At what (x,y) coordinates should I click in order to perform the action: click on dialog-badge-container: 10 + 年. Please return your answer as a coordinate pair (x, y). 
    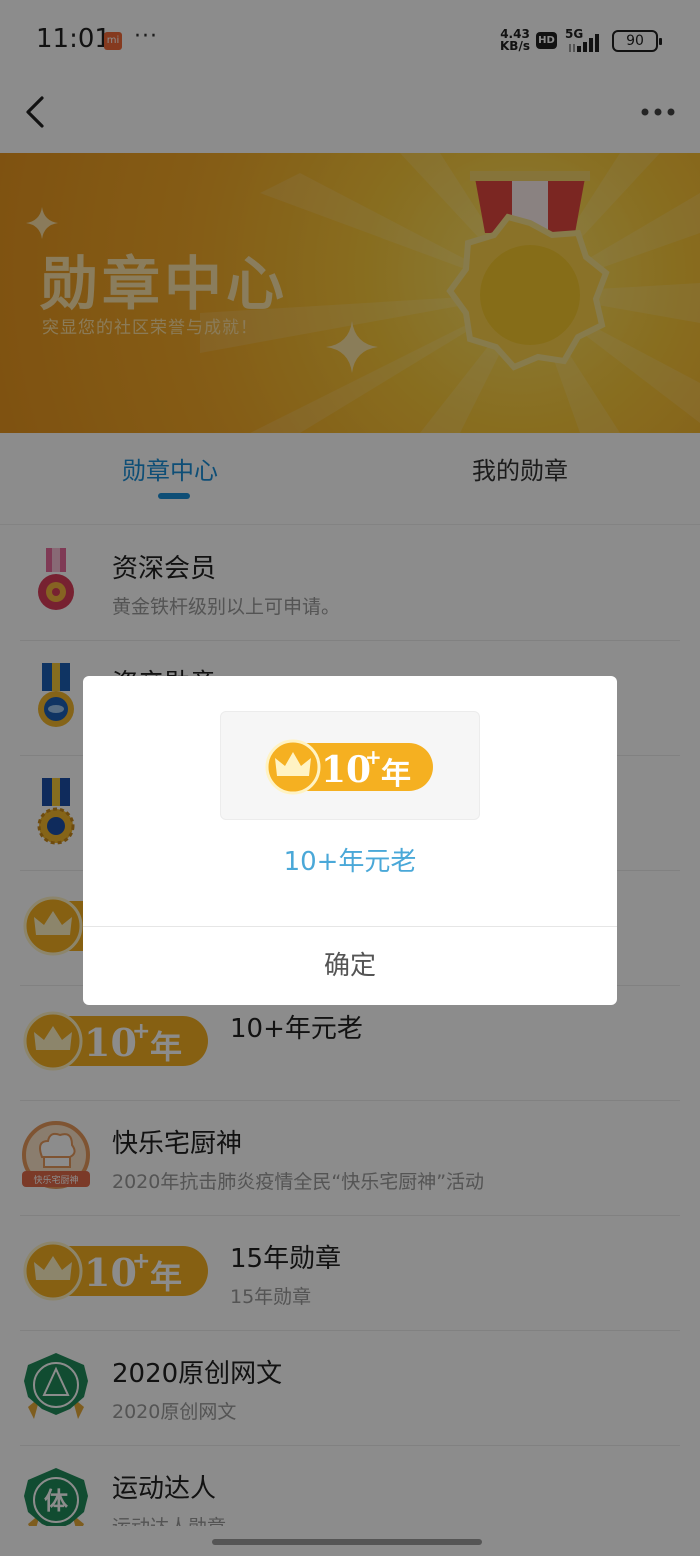
    Looking at the image, I should click on (350, 765).